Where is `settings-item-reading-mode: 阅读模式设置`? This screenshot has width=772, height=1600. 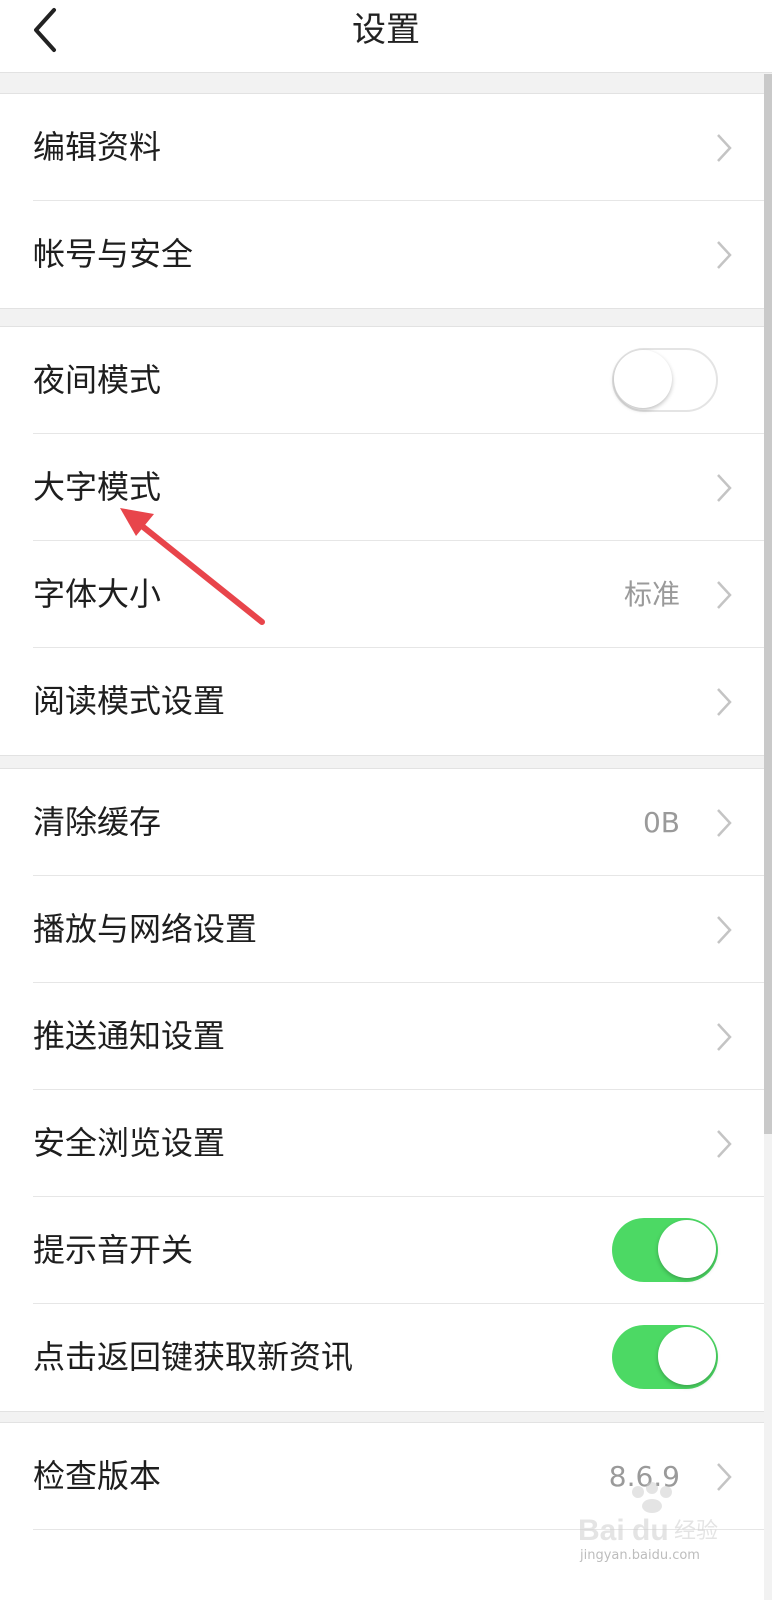
settings-item-reading-mode: 阅读模式设置 is located at coordinates (382, 701).